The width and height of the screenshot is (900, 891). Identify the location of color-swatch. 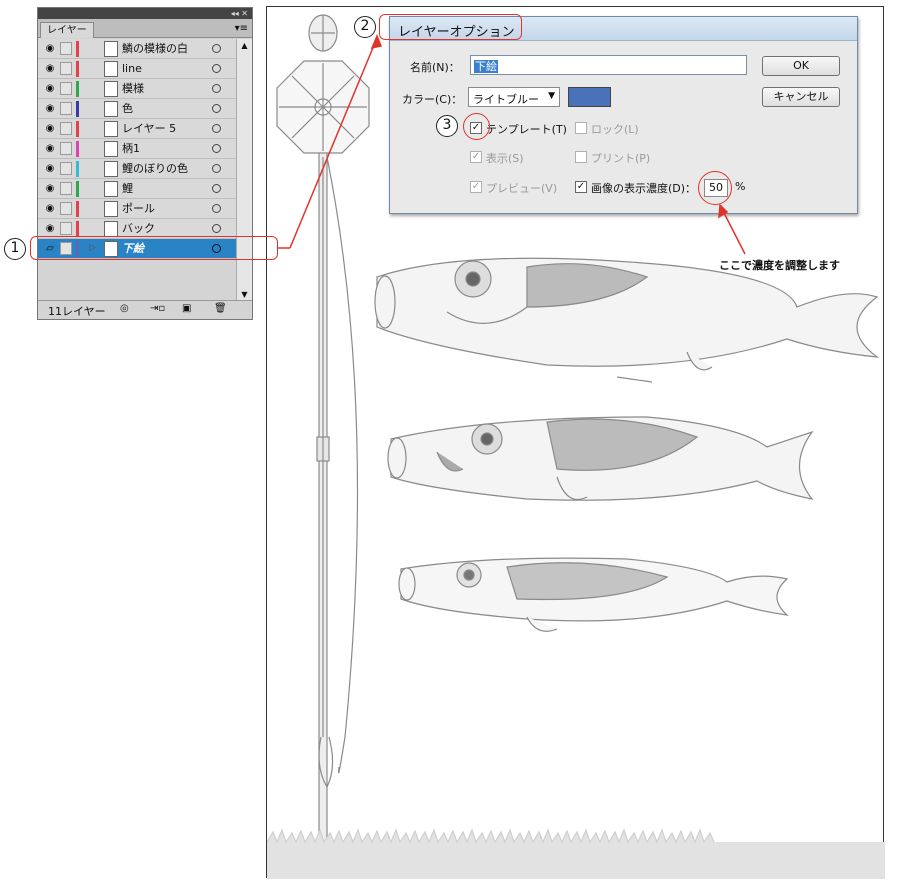
(589, 97).